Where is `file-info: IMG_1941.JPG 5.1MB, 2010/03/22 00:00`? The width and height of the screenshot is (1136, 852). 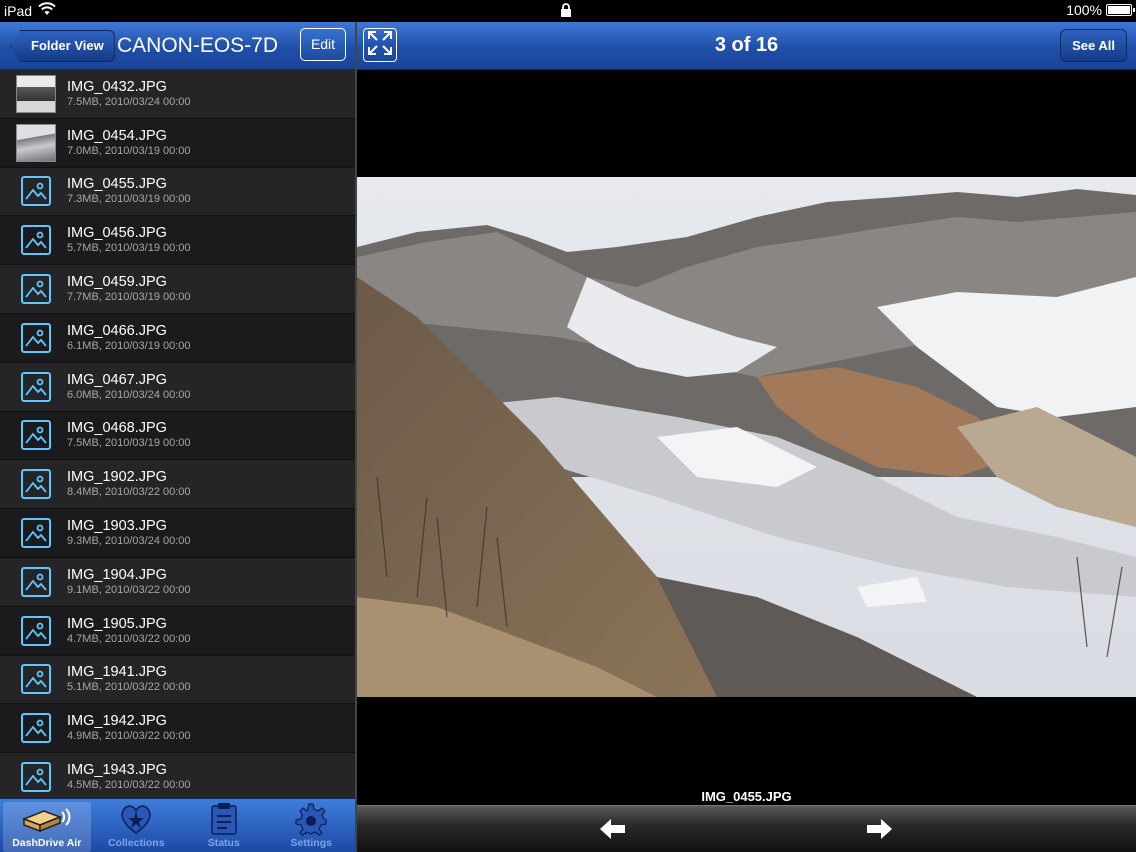
file-info: IMG_1941.JPG 5.1MB, 2010/03/22 00:00 is located at coordinates (129, 679).